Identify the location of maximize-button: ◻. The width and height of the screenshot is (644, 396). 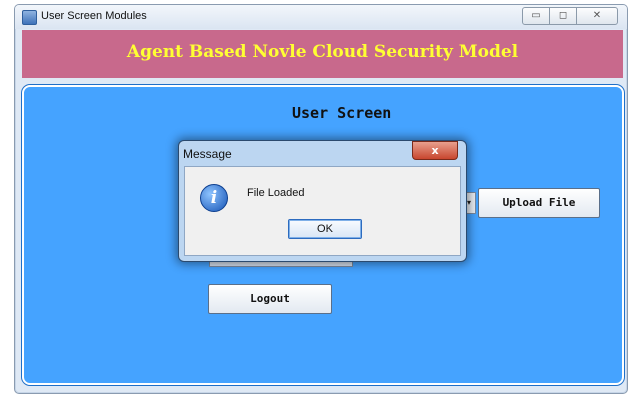
(563, 16).